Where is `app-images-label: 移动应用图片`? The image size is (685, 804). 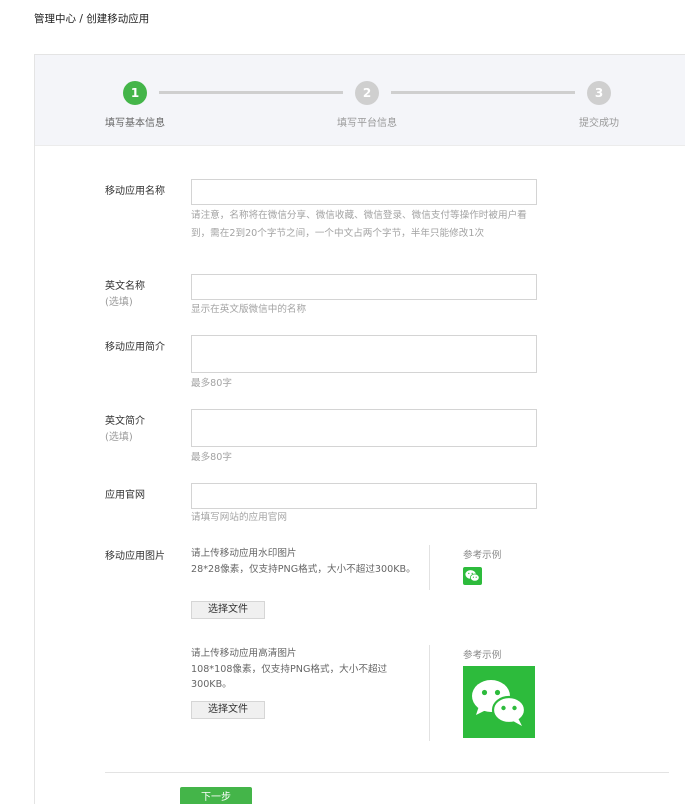
app-images-label: 移动应用图片 is located at coordinates (135, 556).